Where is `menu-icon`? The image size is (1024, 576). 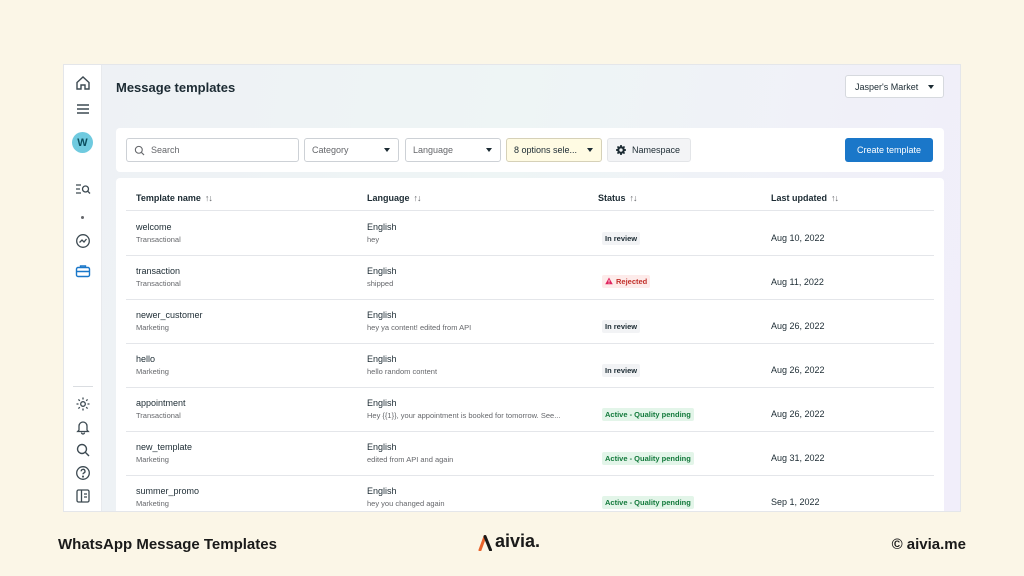 menu-icon is located at coordinates (83, 109).